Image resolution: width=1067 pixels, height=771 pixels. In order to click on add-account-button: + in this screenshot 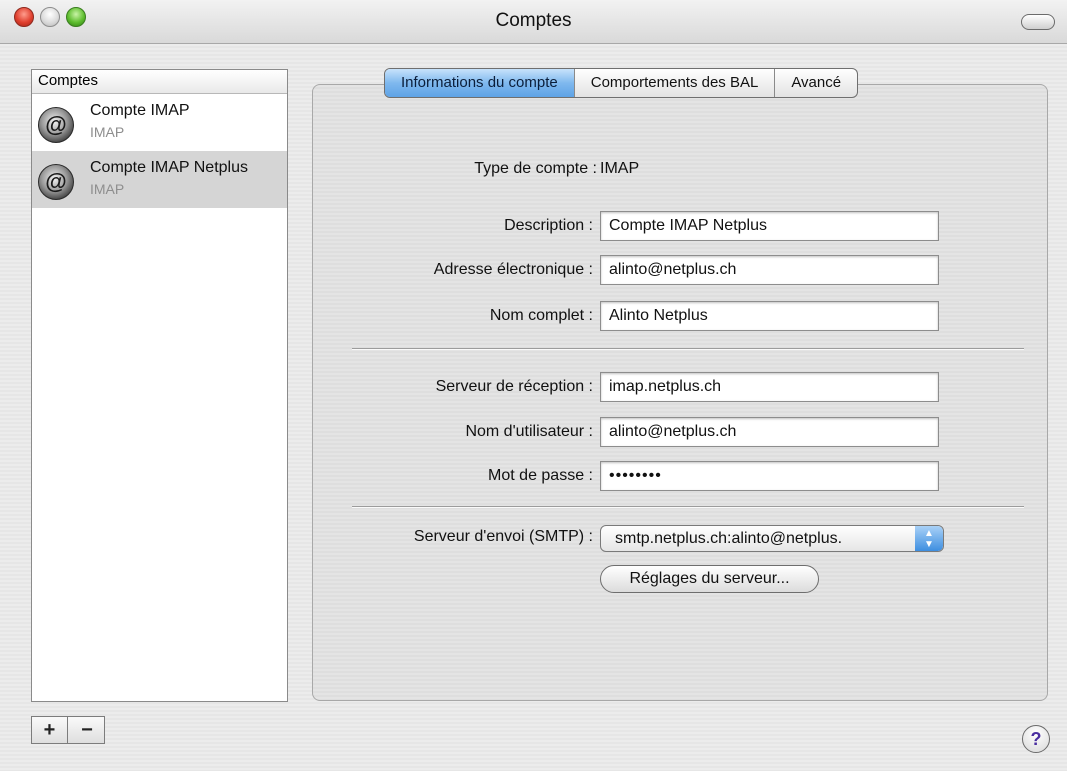, I will do `click(50, 730)`.